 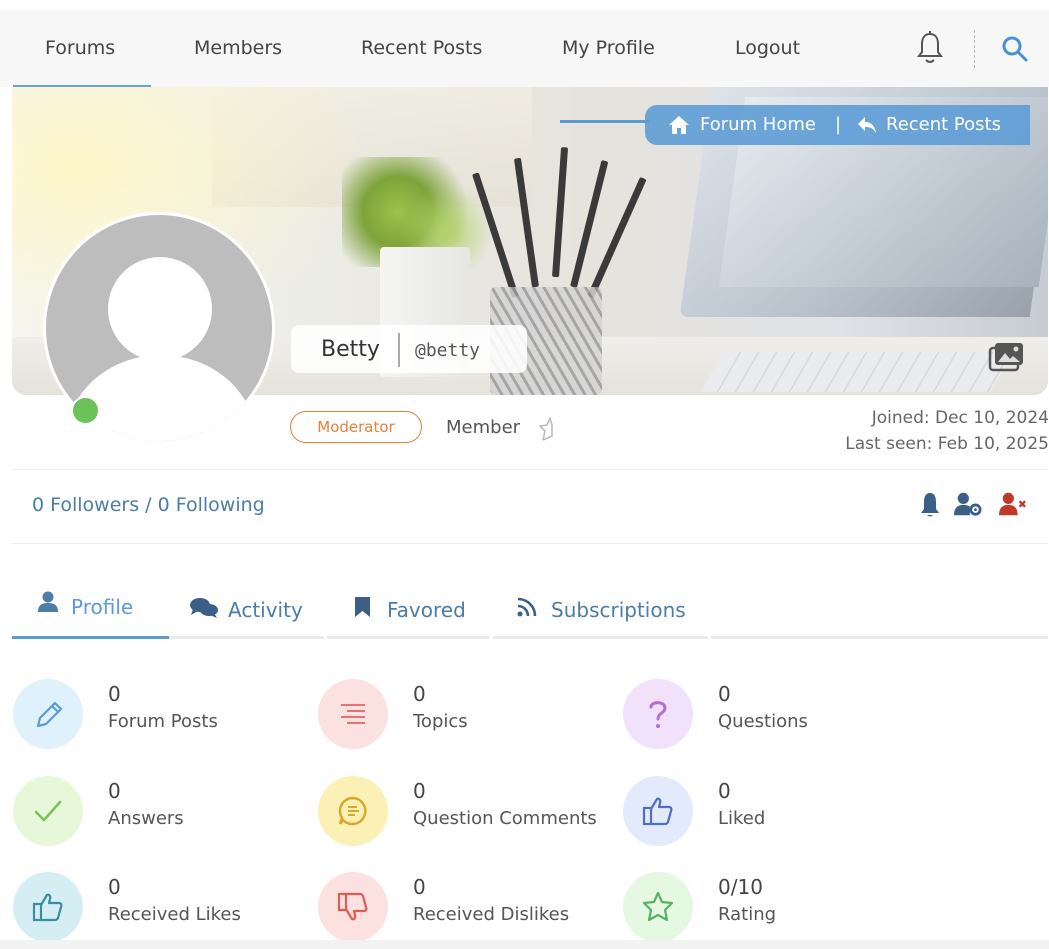 What do you see at coordinates (448, 350) in the screenshot?
I see `username: @betty` at bounding box center [448, 350].